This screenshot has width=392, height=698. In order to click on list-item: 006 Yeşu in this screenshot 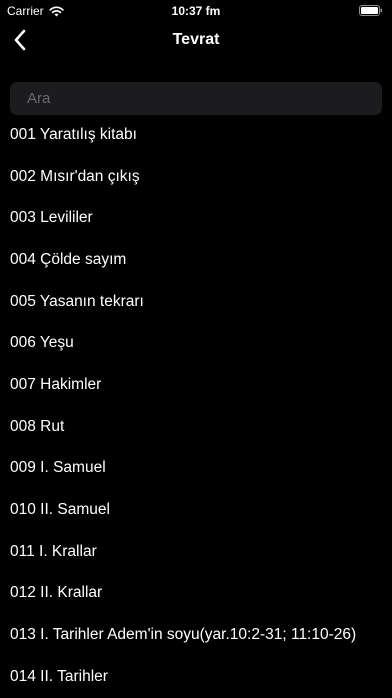, I will do `click(196, 343)`.